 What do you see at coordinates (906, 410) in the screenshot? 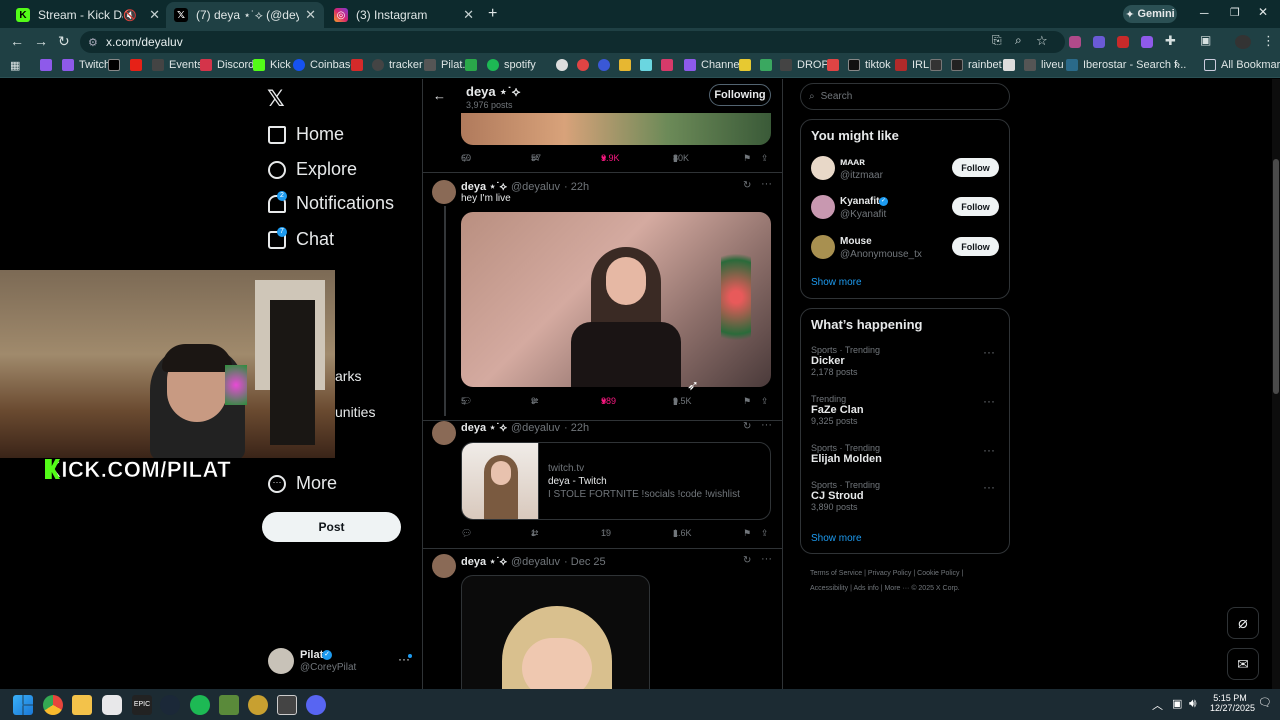
I see `trend-item: Trending FaZe Clan 9,325 posts ···` at bounding box center [906, 410].